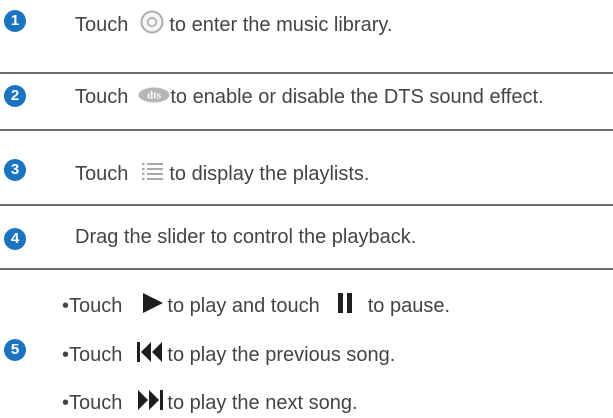  What do you see at coordinates (281, 355) in the screenshot?
I see `bullet-after: to play the previous song.` at bounding box center [281, 355].